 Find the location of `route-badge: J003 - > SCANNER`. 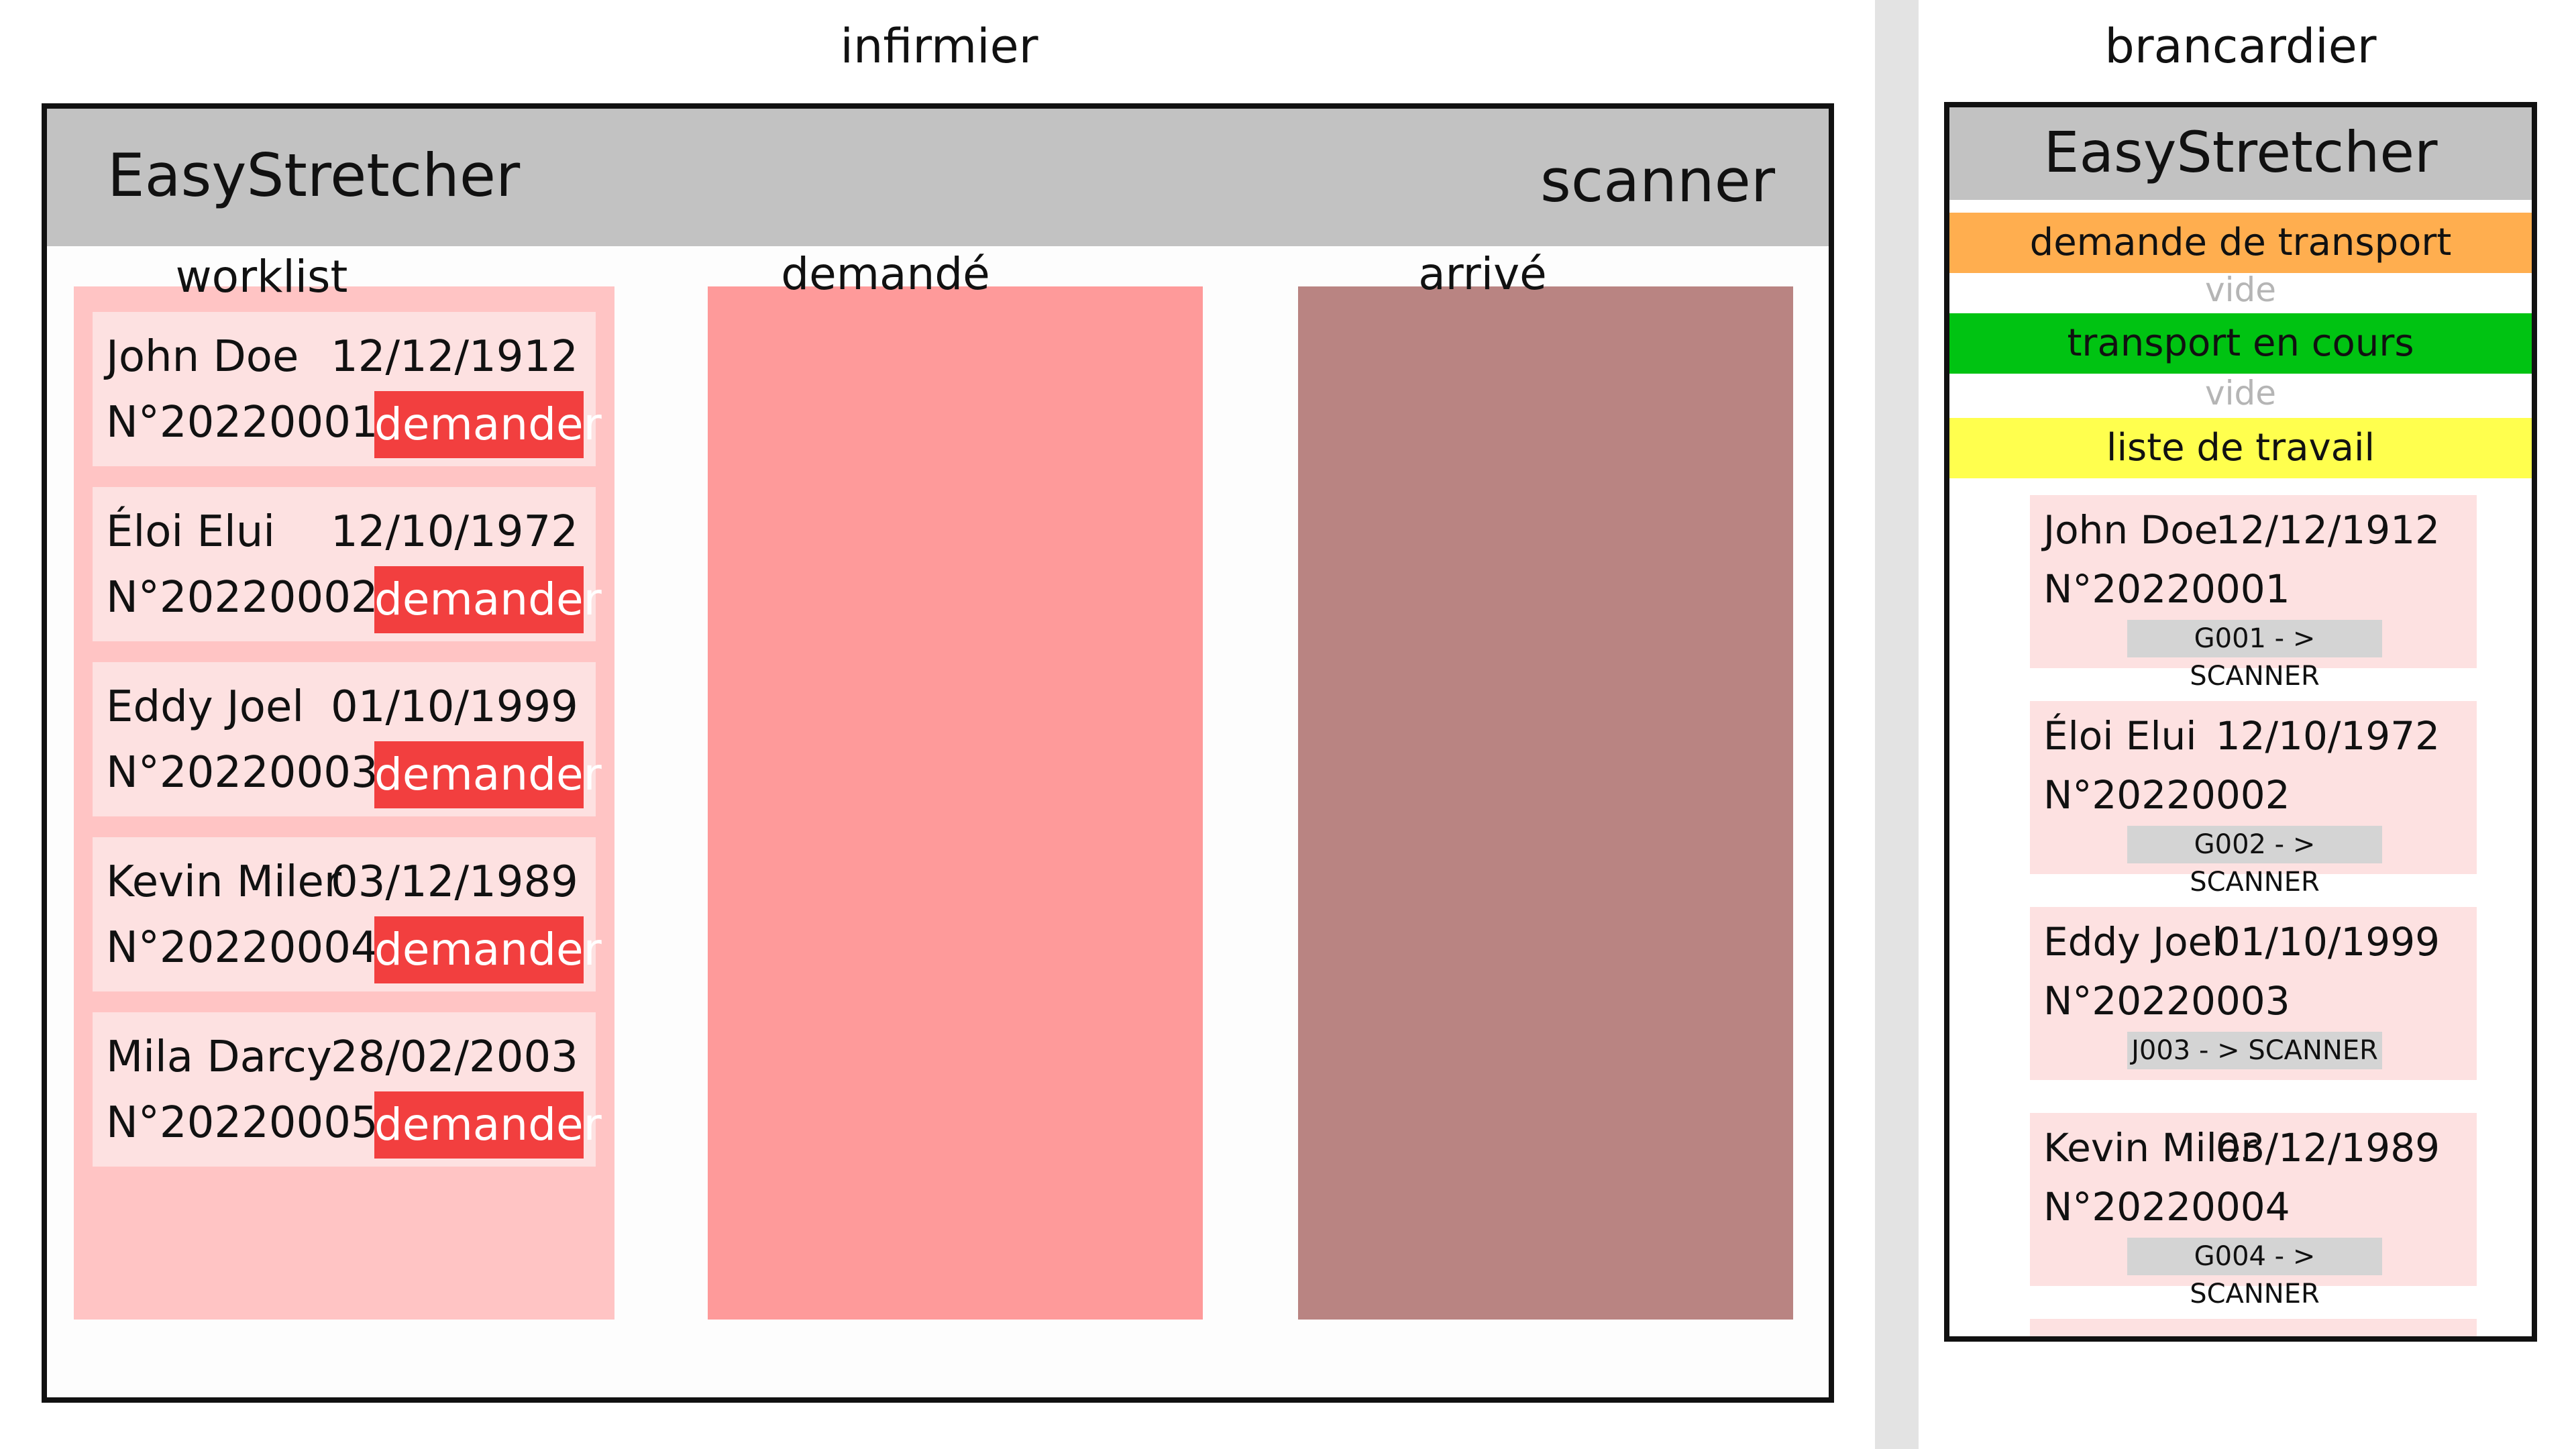

route-badge: J003 - > SCANNER is located at coordinates (2254, 1050).